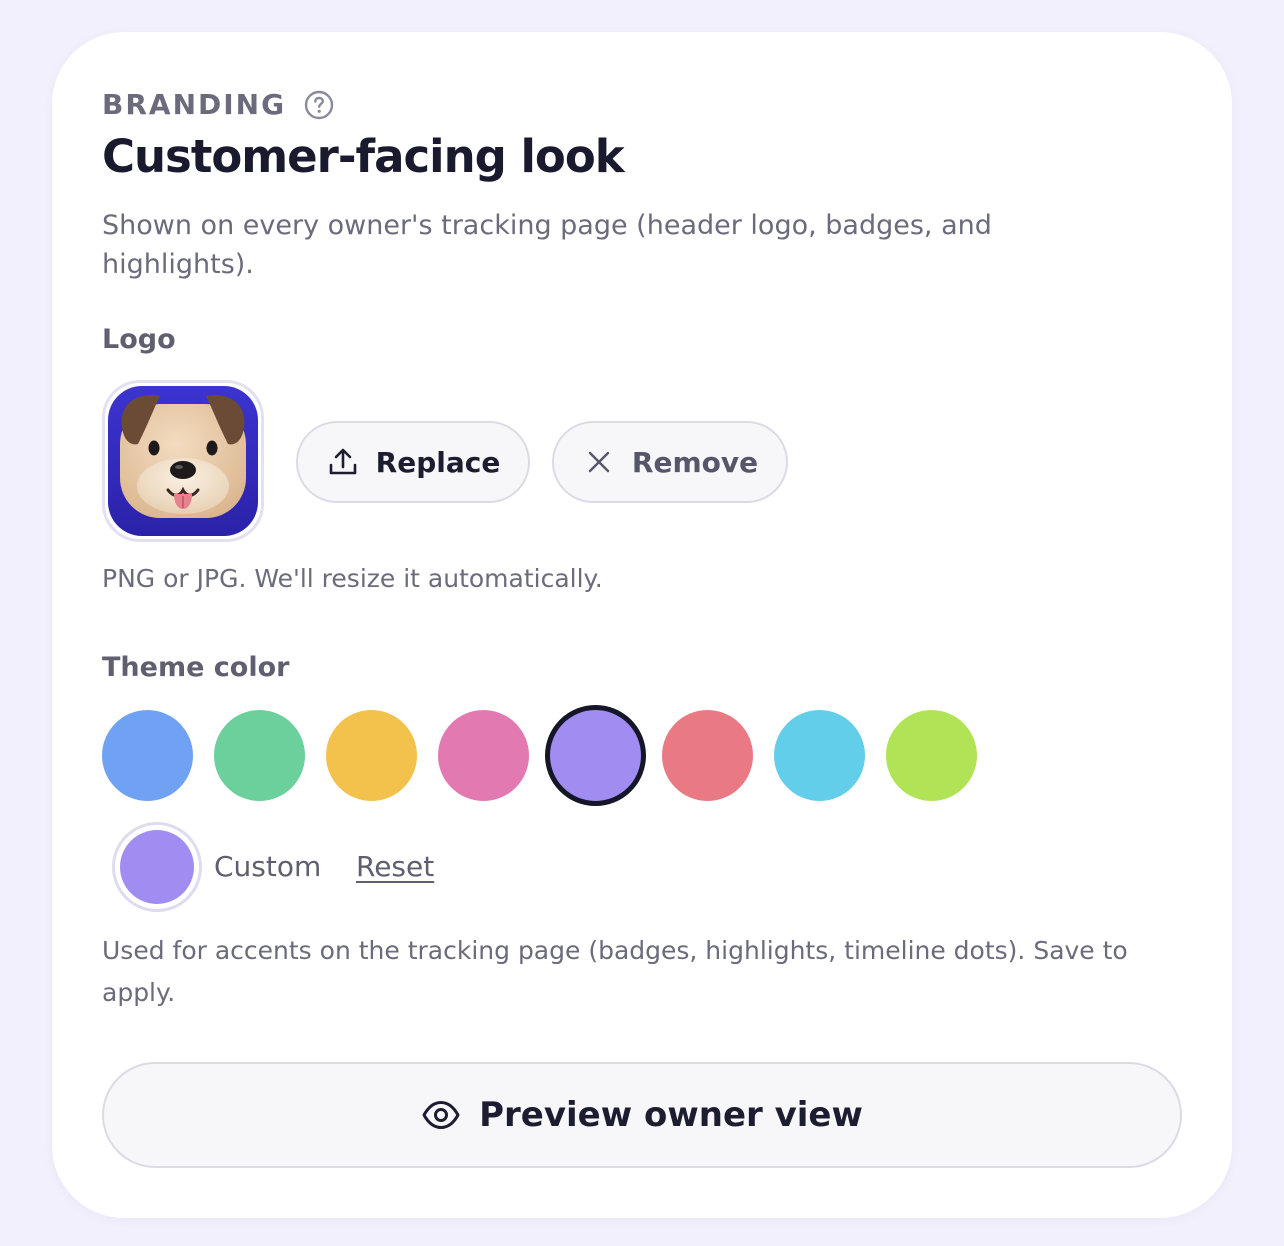  Describe the element at coordinates (395, 866) in the screenshot. I see `reset-color-link: Reset` at that location.